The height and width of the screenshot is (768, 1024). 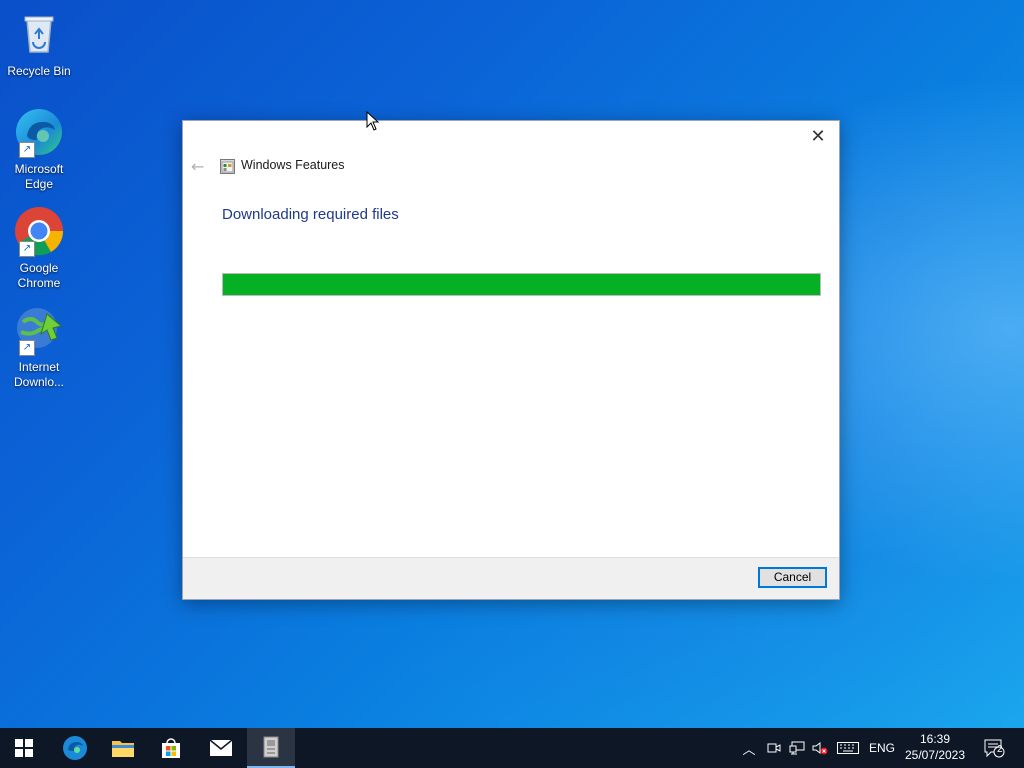 What do you see at coordinates (293, 165) in the screenshot?
I see `dialog-title: Windows Features` at bounding box center [293, 165].